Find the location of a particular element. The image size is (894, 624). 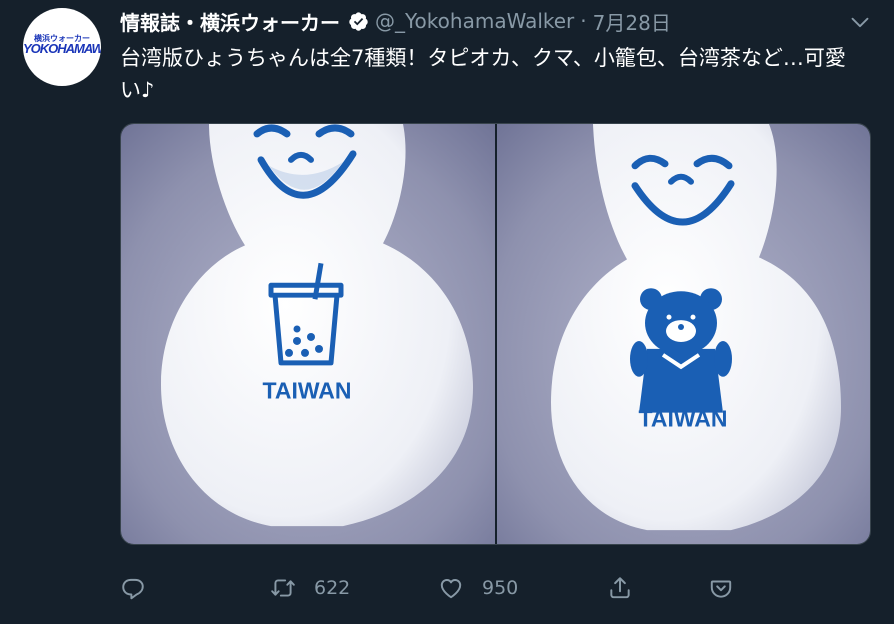

retweet-icon is located at coordinates (283, 588).